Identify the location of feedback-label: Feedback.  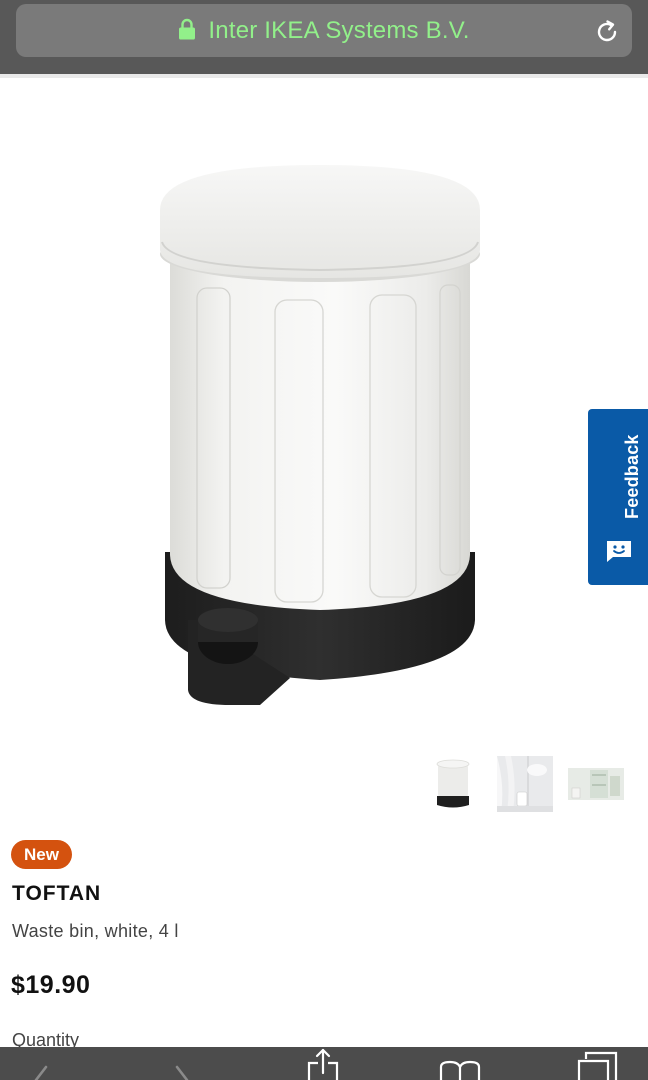
(632, 476).